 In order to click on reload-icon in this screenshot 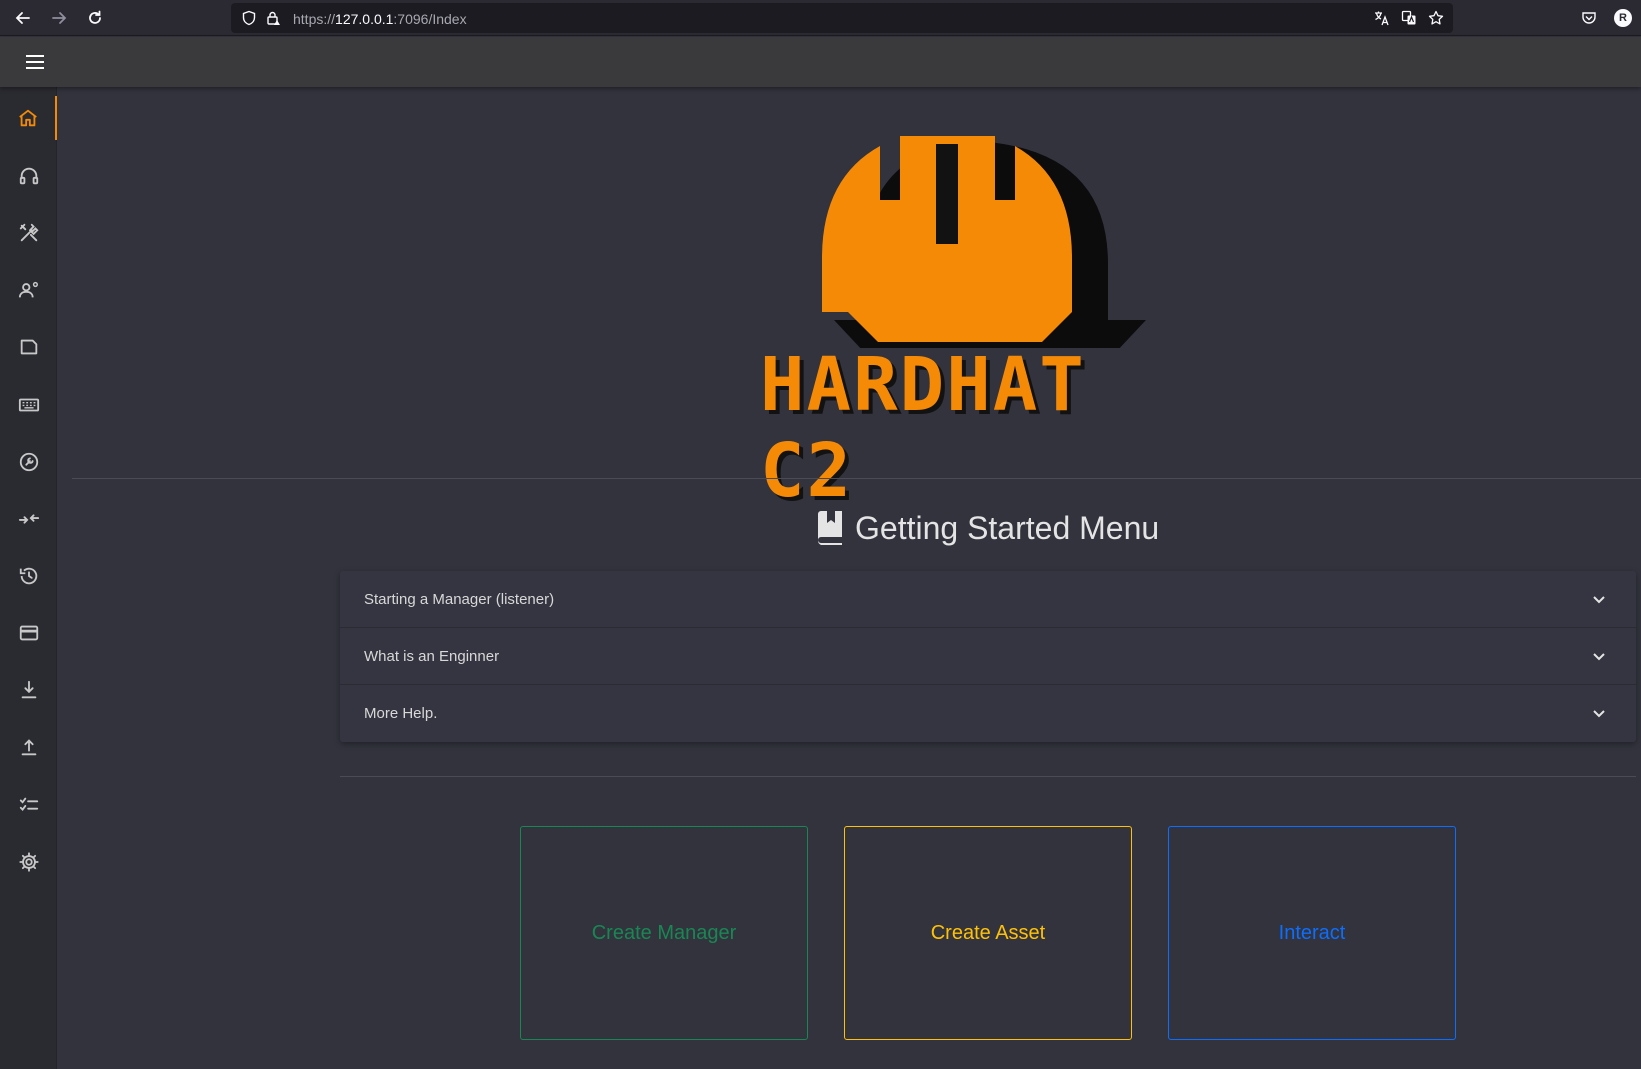, I will do `click(95, 17)`.